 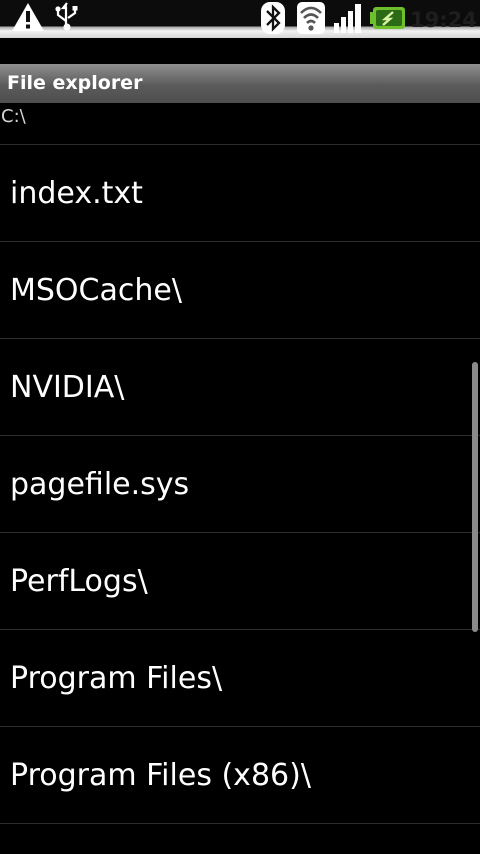 I want to click on battery-charging-icon, so click(x=387, y=18).